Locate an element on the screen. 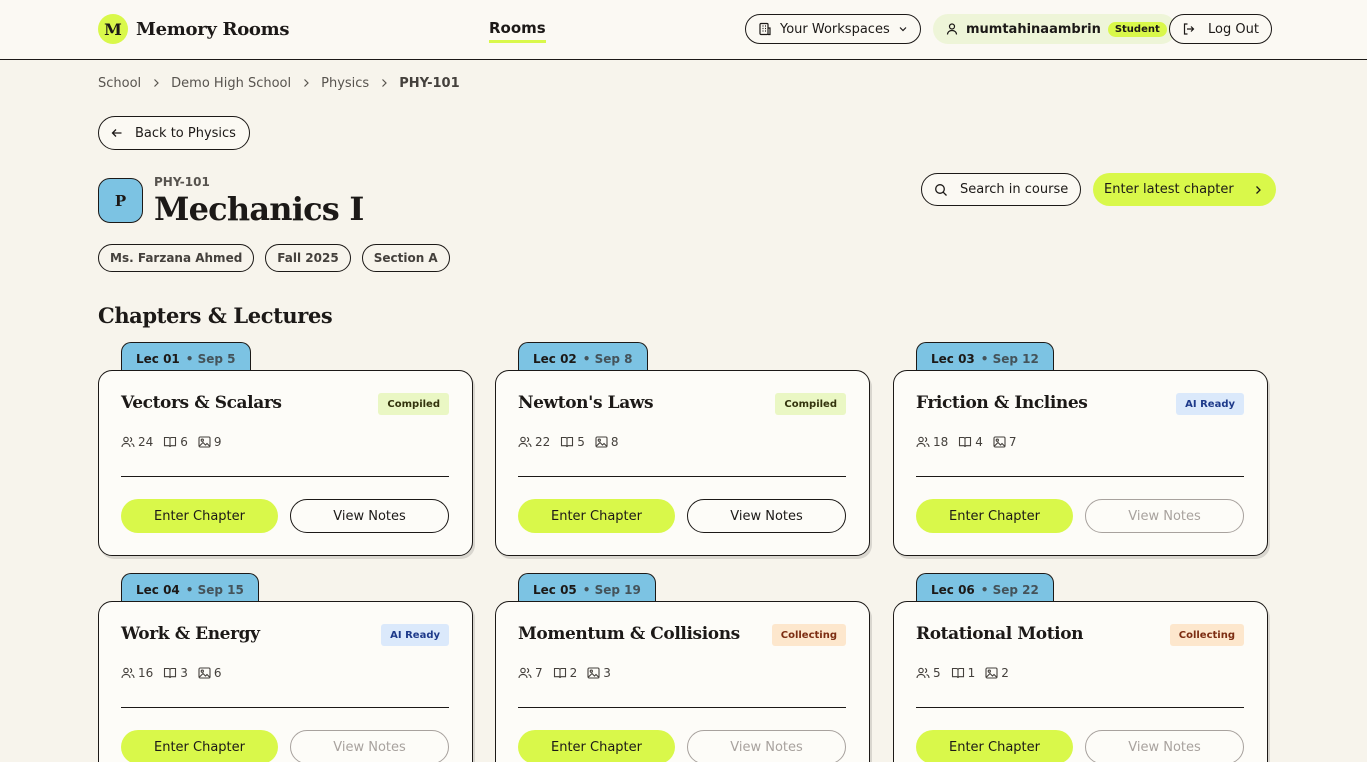  images-stat: 2 is located at coordinates (997, 673).